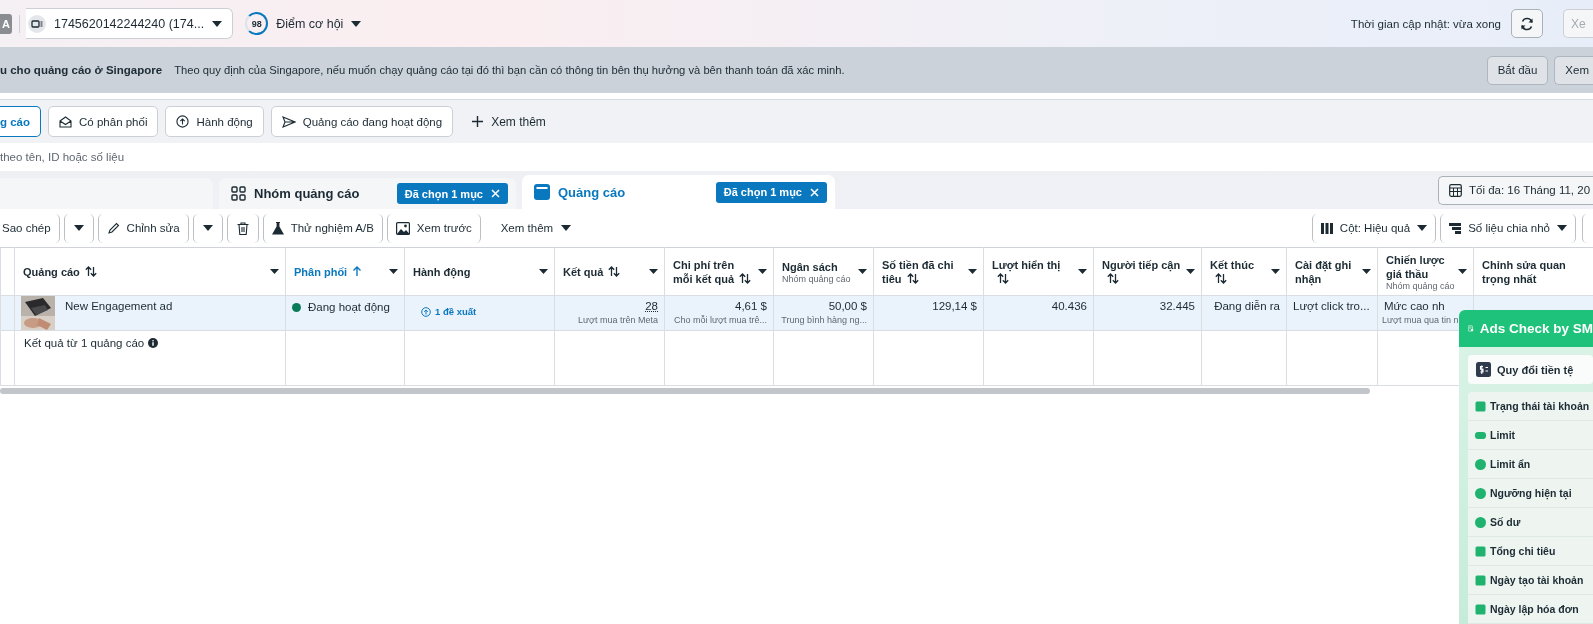  Describe the element at coordinates (307, 193) in the screenshot. I see `tab-label: Nhóm quảng cáo` at that location.